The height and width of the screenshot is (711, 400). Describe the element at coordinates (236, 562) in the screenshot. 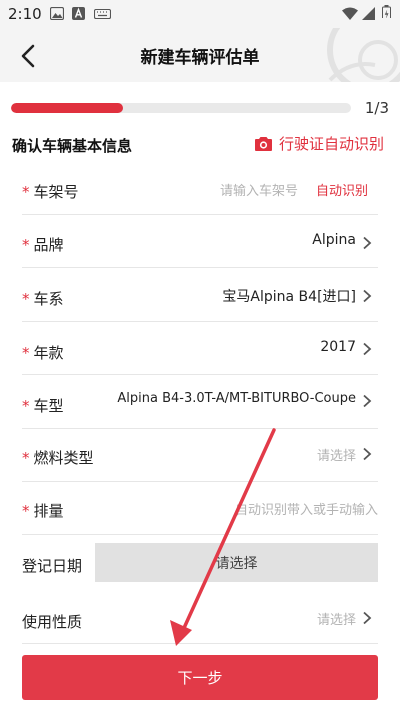

I see `registration-date-picker: 请选择` at that location.